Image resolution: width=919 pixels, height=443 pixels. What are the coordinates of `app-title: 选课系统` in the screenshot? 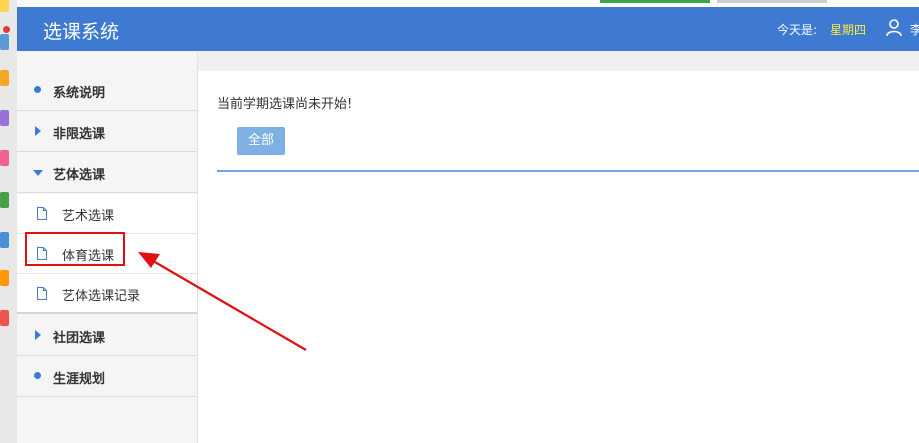 It's located at (81, 32).